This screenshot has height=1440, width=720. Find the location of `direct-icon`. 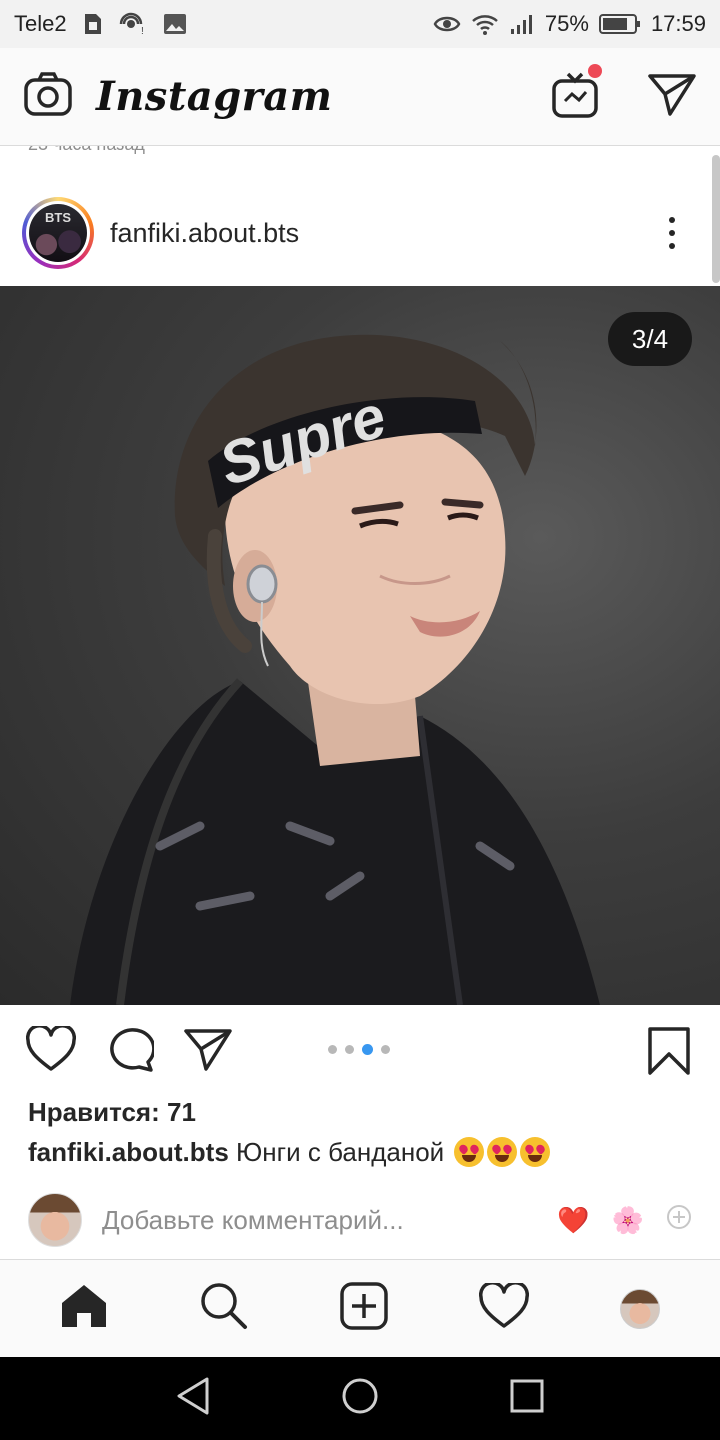

direct-icon is located at coordinates (672, 96).